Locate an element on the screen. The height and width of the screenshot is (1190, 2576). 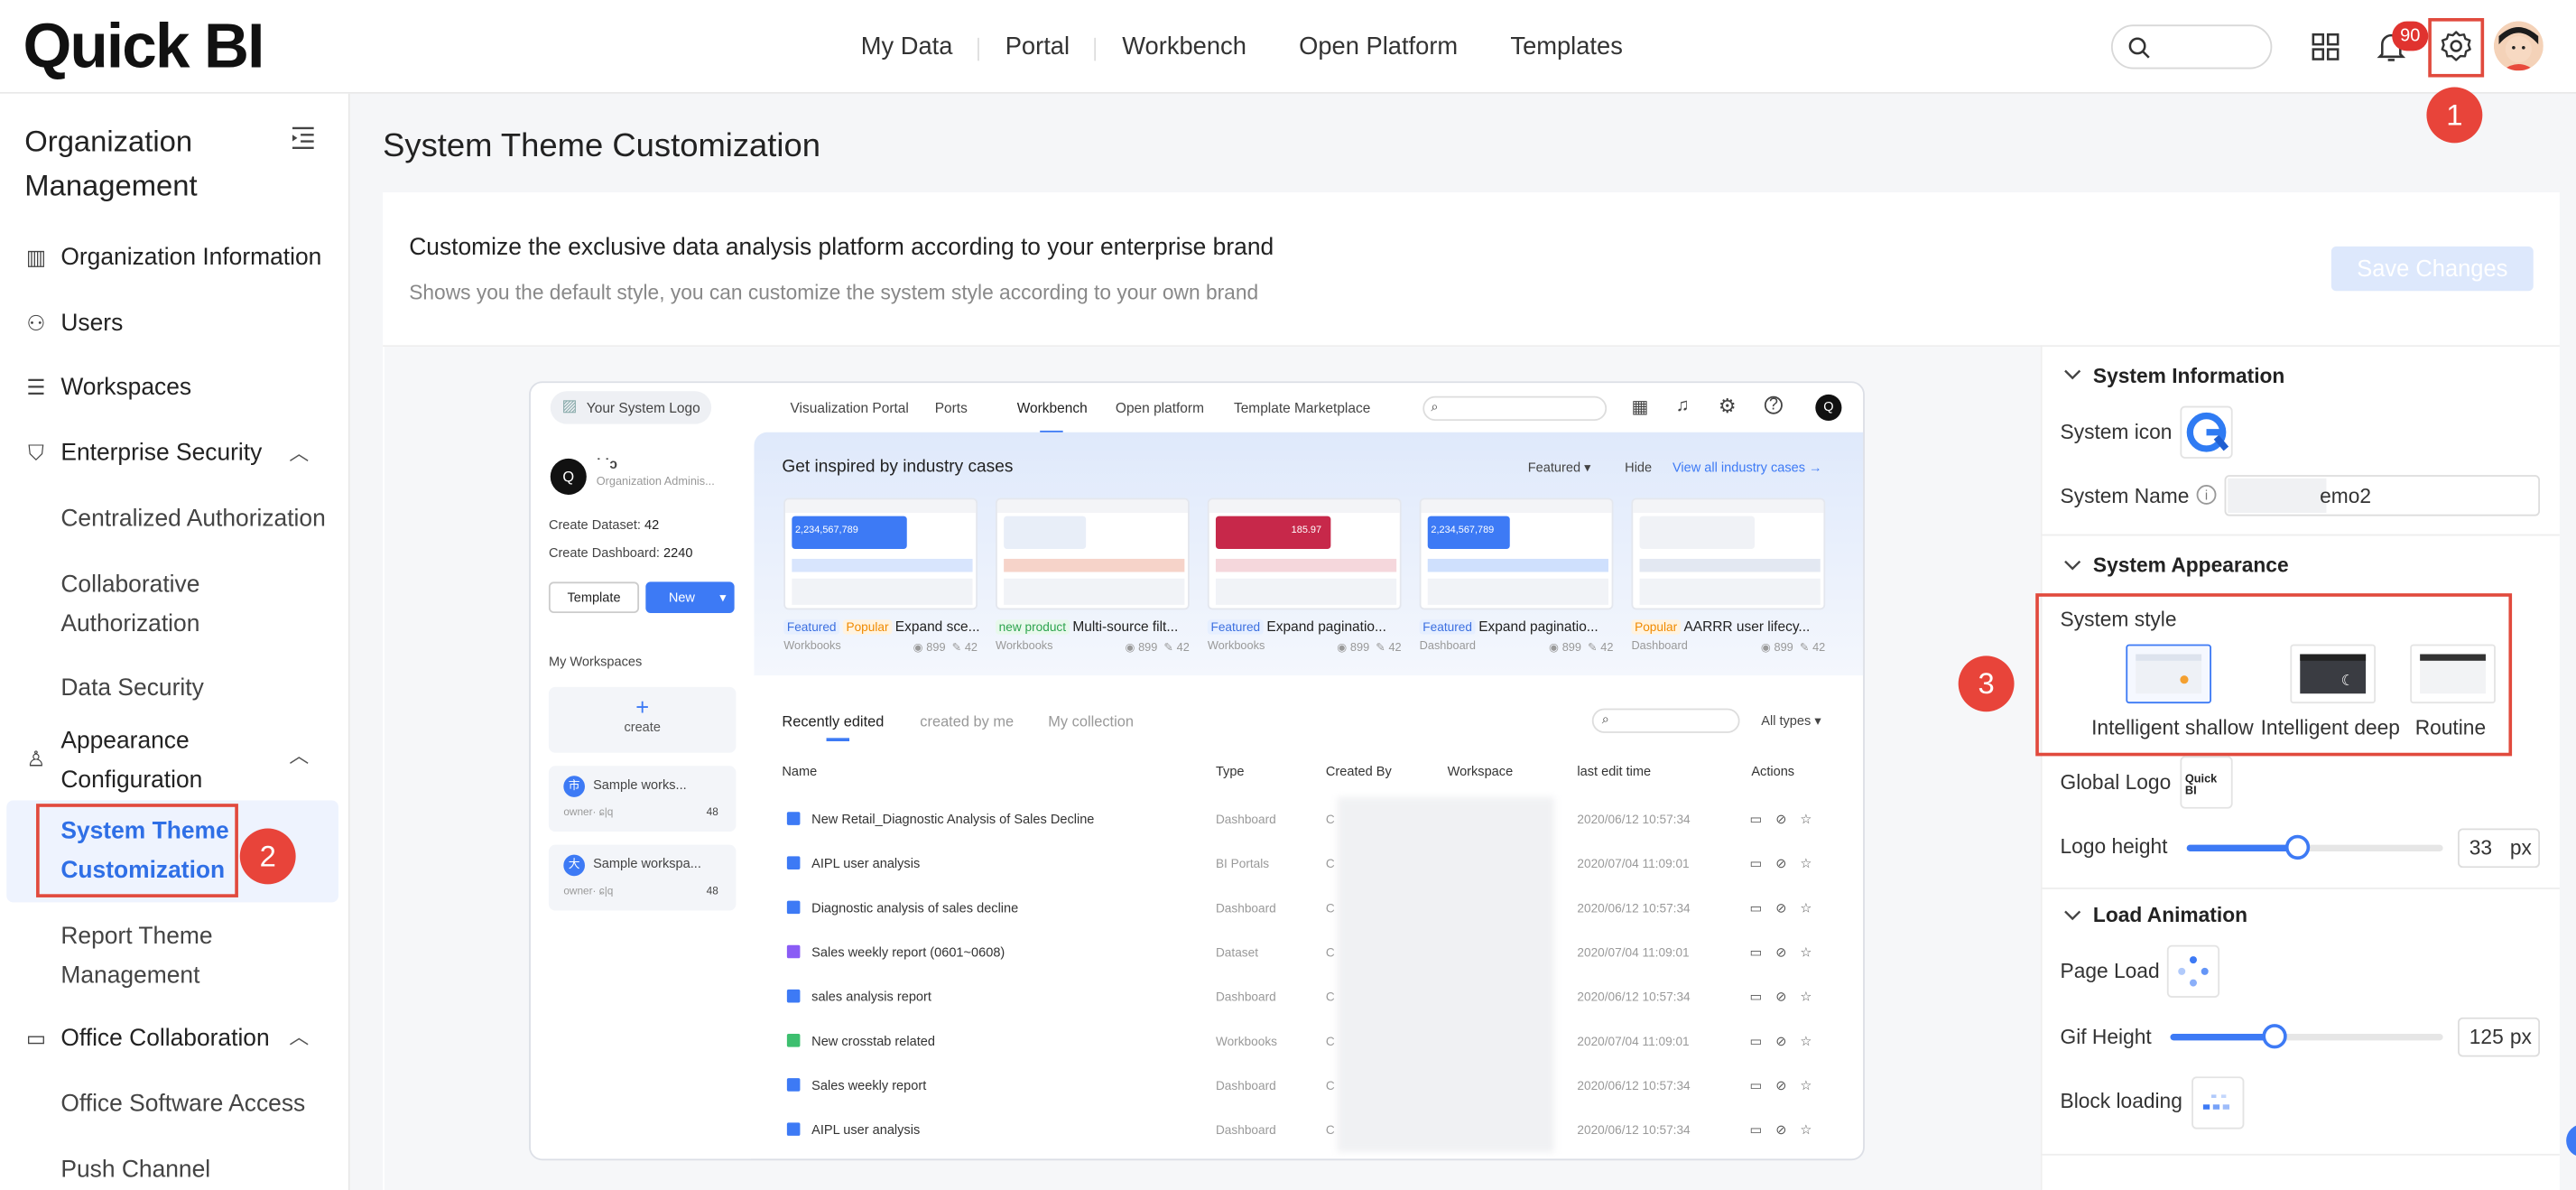
search-icon is located at coordinates (2139, 48).